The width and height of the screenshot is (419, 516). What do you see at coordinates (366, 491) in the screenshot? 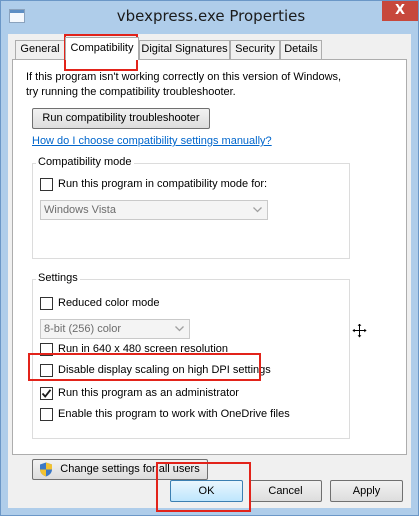
I see `apply-button: Apply` at bounding box center [366, 491].